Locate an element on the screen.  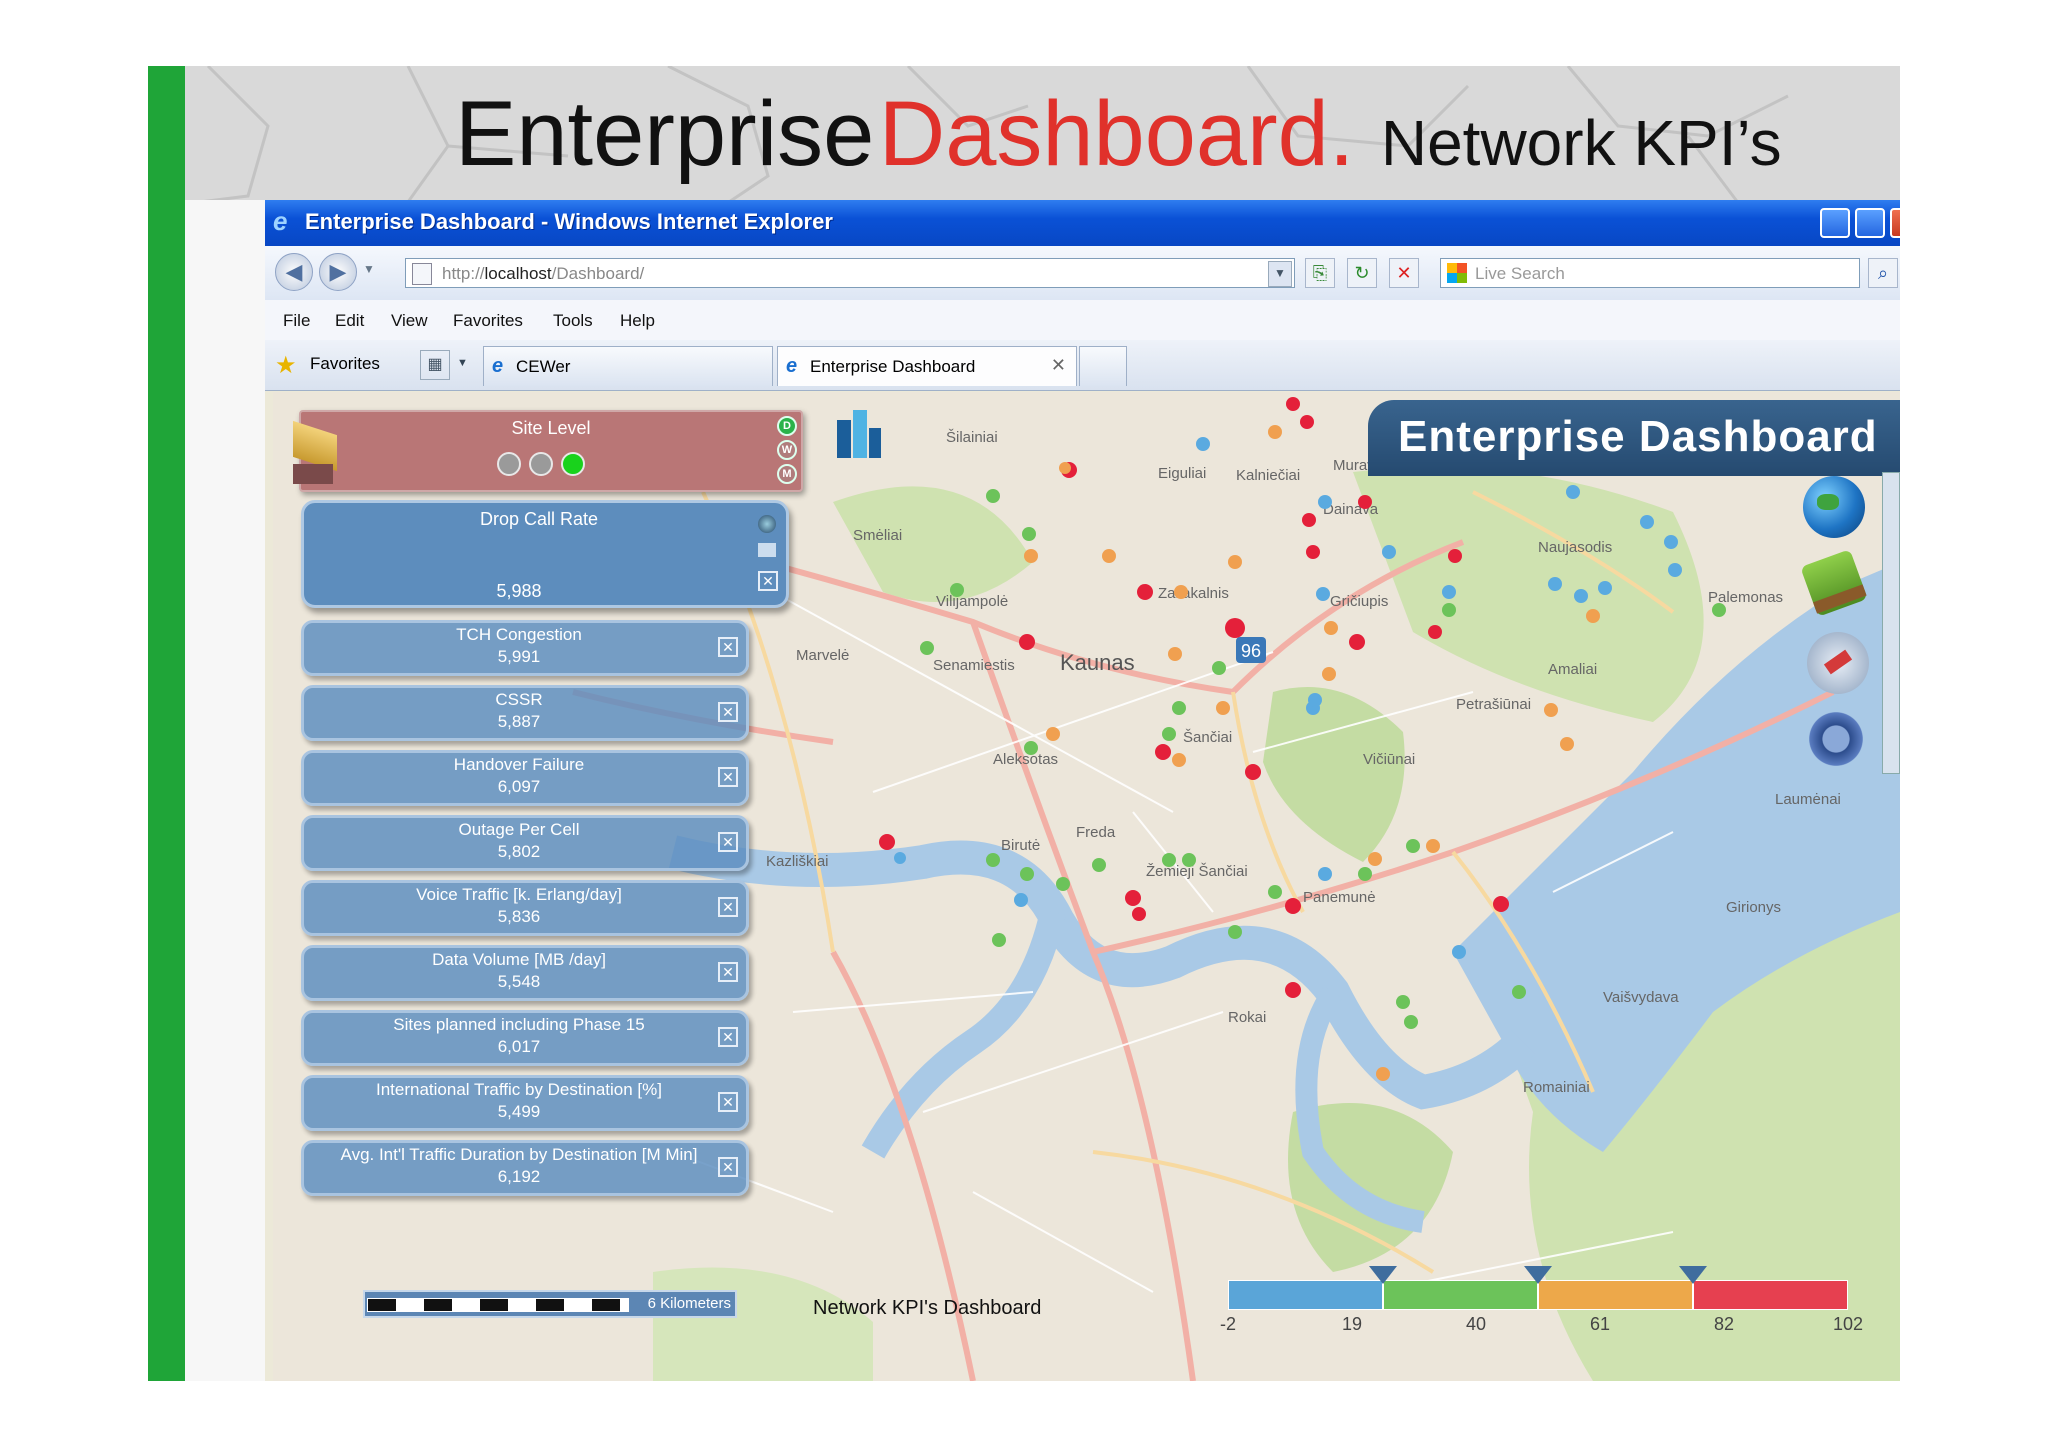
kpi-value: 5,991 is located at coordinates (519, 656).